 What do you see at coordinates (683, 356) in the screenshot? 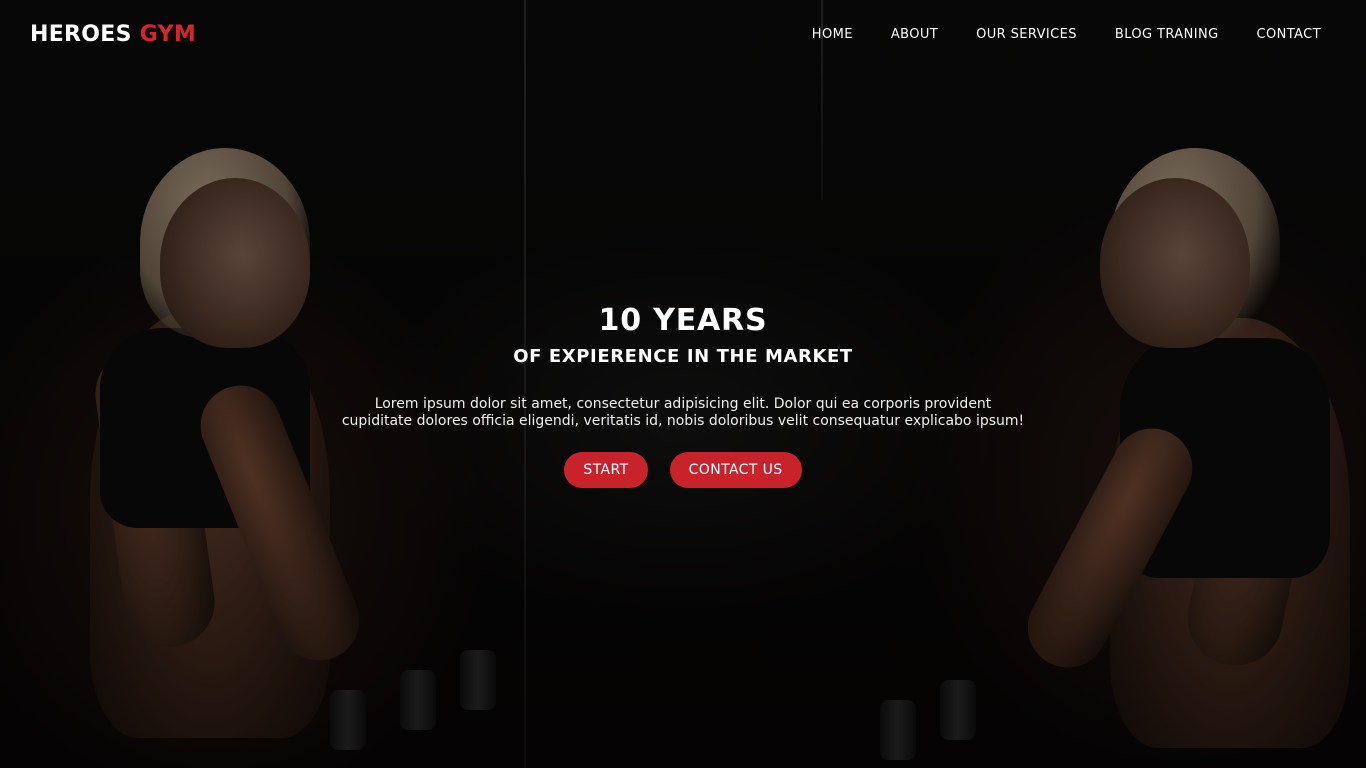
I see `hero-subheadline: OF EXPIERENCE IN THE MARKET` at bounding box center [683, 356].